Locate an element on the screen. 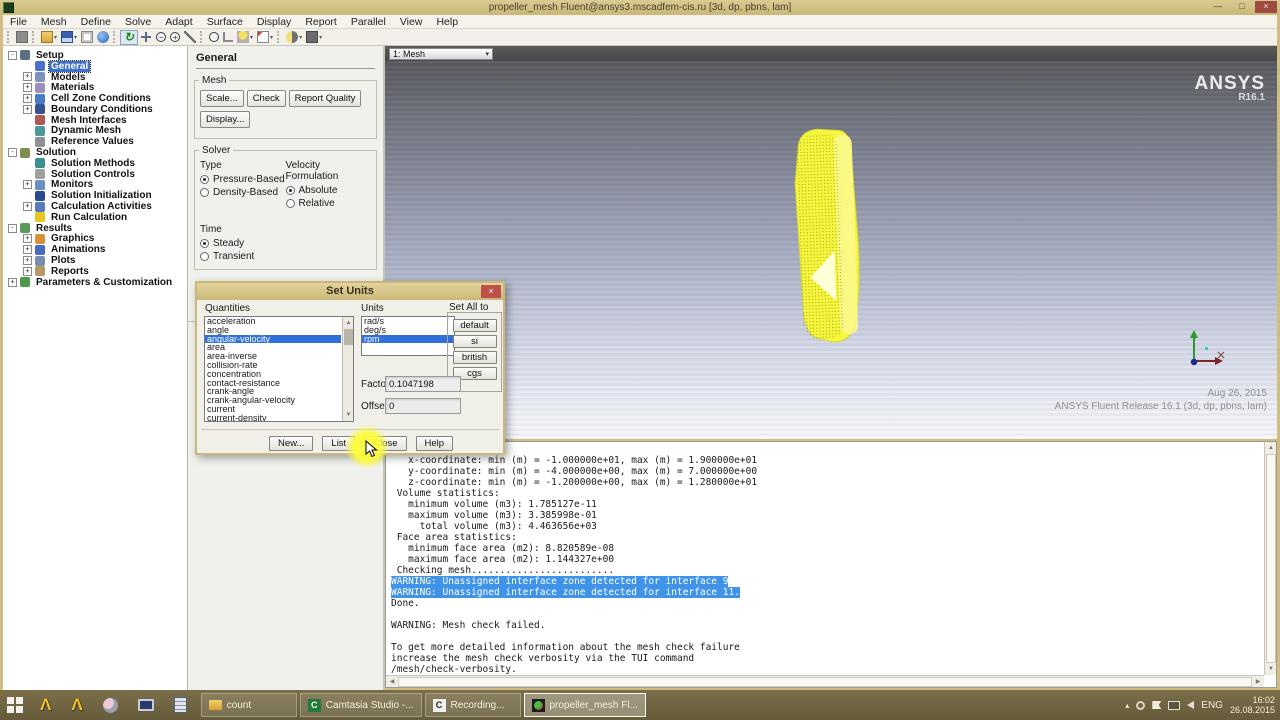 Image resolution: width=1280 pixels, height=720 pixels. quantity-list-item: angular-velocity is located at coordinates (273, 339).